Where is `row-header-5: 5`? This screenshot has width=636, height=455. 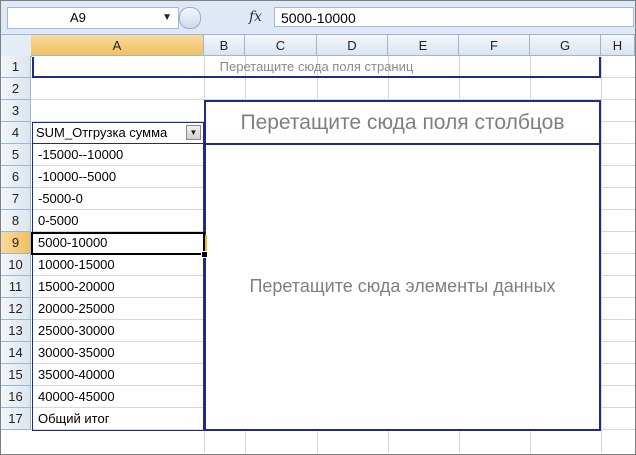 row-header-5: 5 is located at coordinates (16, 155).